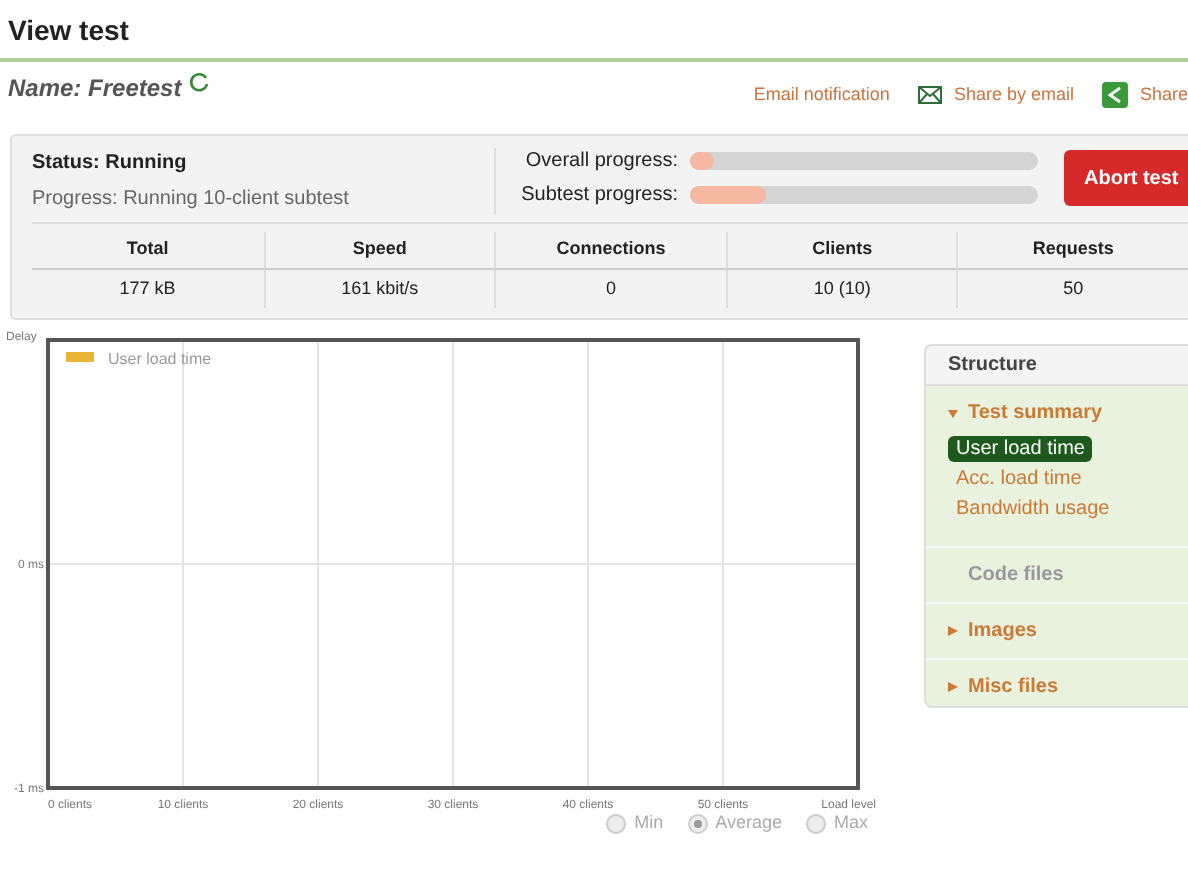  I want to click on tree-item: Acc. load time, so click(1019, 479).